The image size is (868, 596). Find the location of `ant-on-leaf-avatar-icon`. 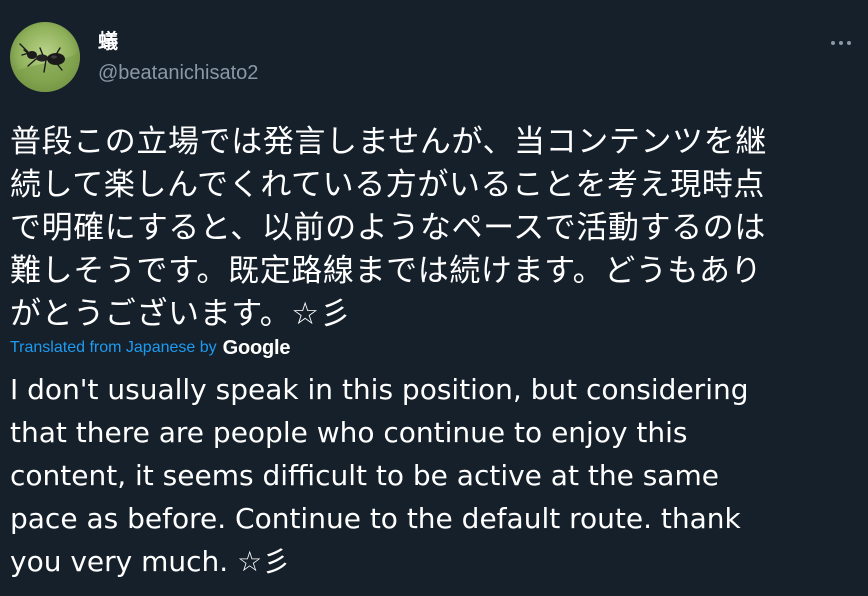

ant-on-leaf-avatar-icon is located at coordinates (45, 57).